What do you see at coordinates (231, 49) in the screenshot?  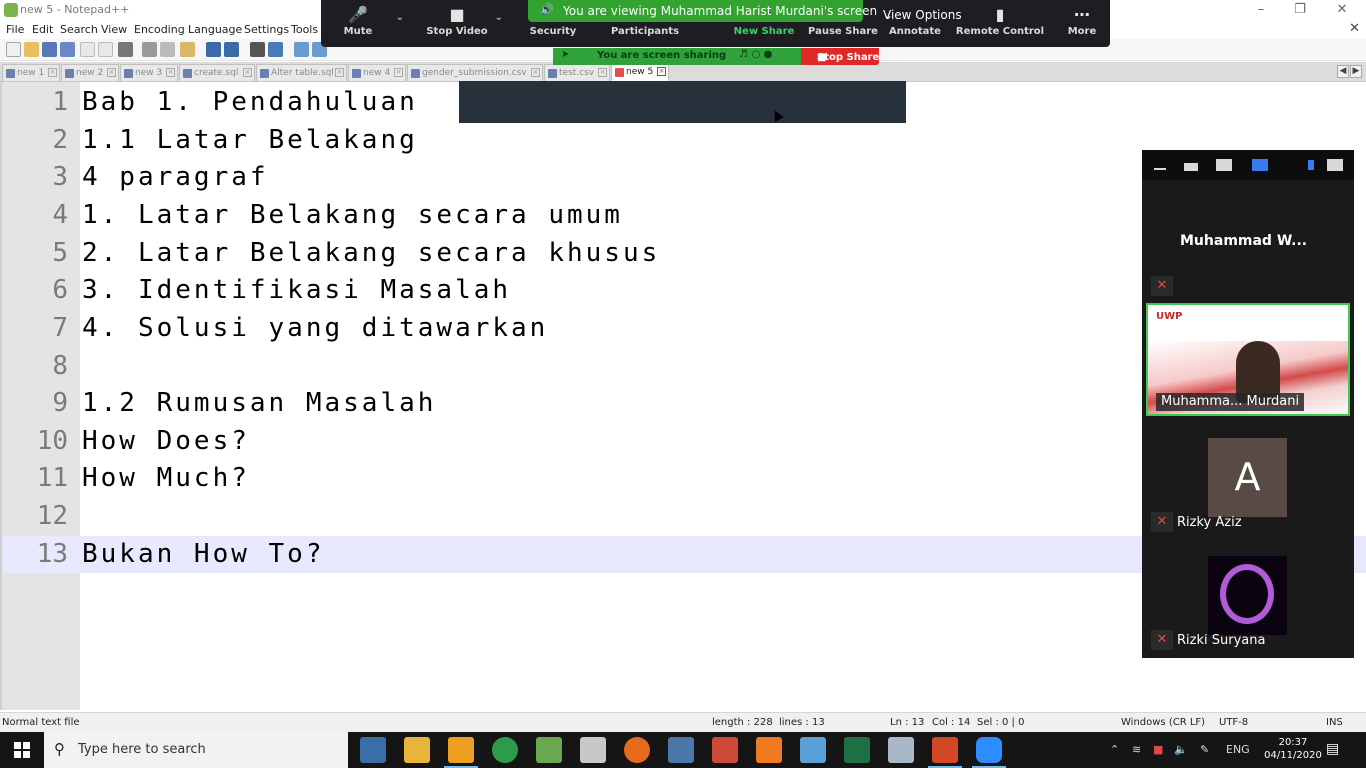 I see `redo-icon` at bounding box center [231, 49].